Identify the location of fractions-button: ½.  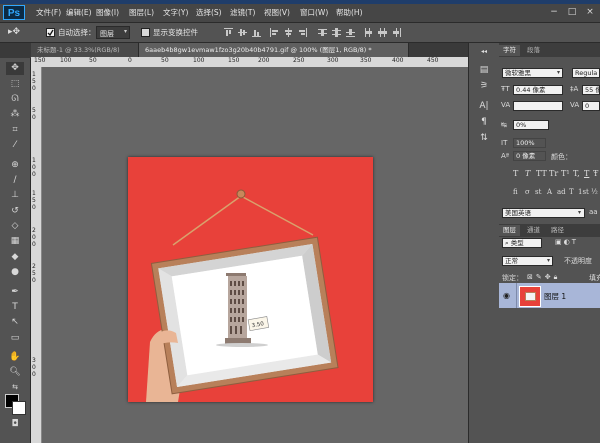
(594, 192).